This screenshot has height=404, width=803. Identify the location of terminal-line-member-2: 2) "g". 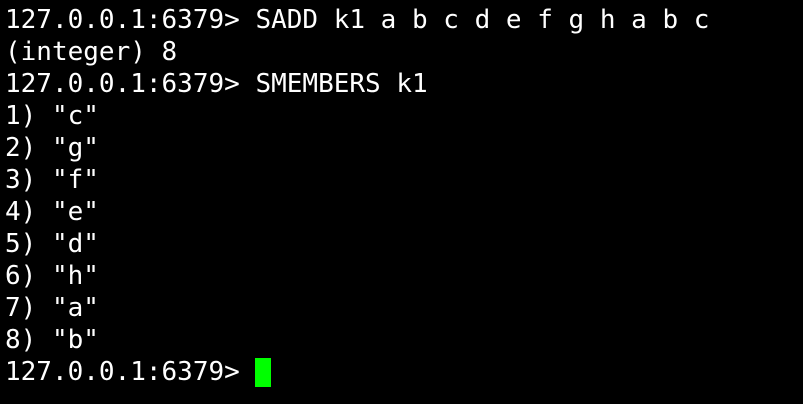
(52, 148).